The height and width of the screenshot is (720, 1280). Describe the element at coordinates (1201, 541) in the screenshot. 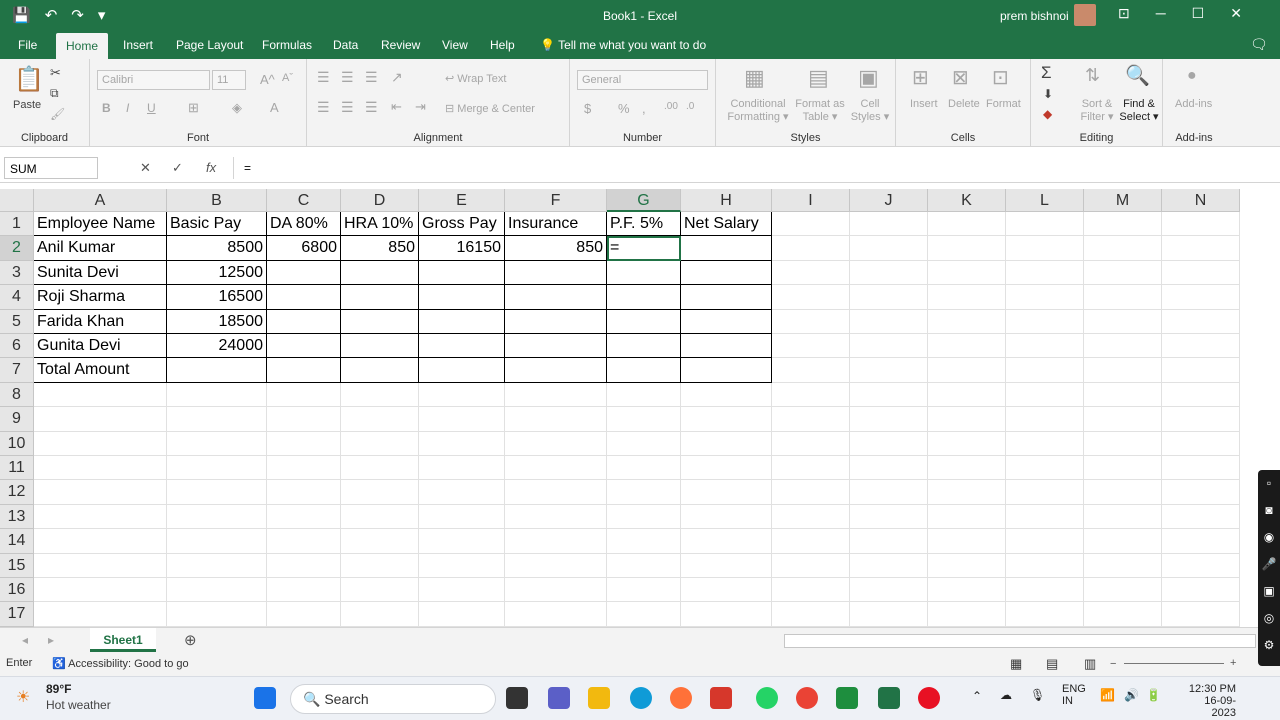

I see `cell-n14` at that location.